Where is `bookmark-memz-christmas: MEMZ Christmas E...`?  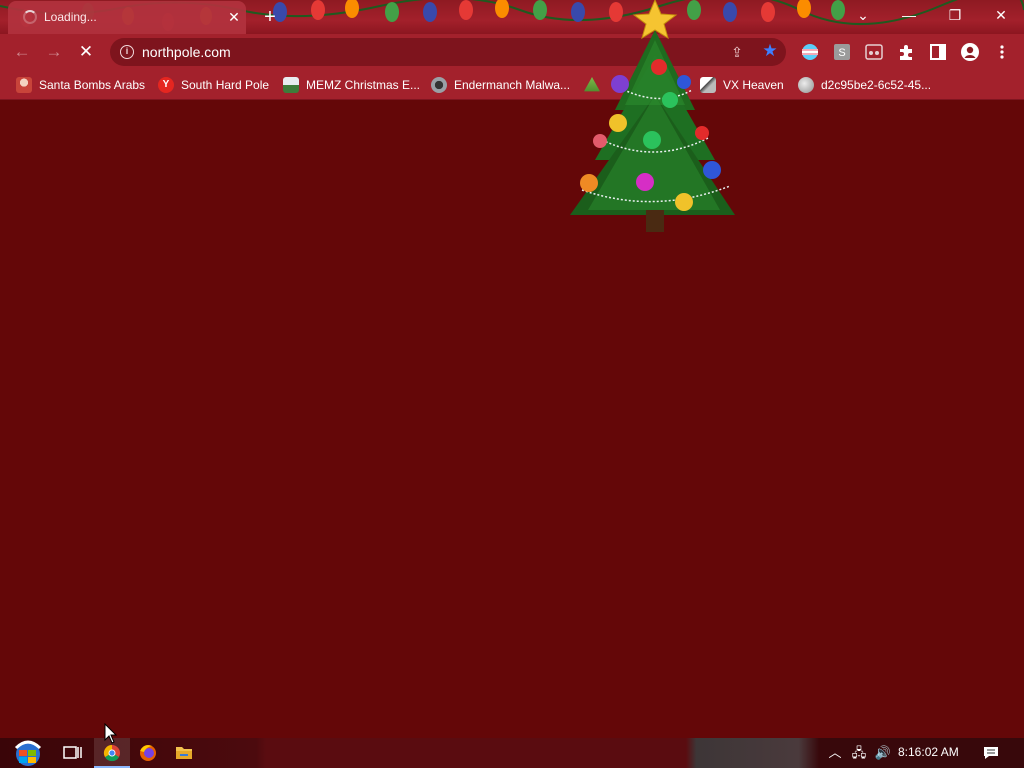 bookmark-memz-christmas: MEMZ Christmas E... is located at coordinates (351, 85).